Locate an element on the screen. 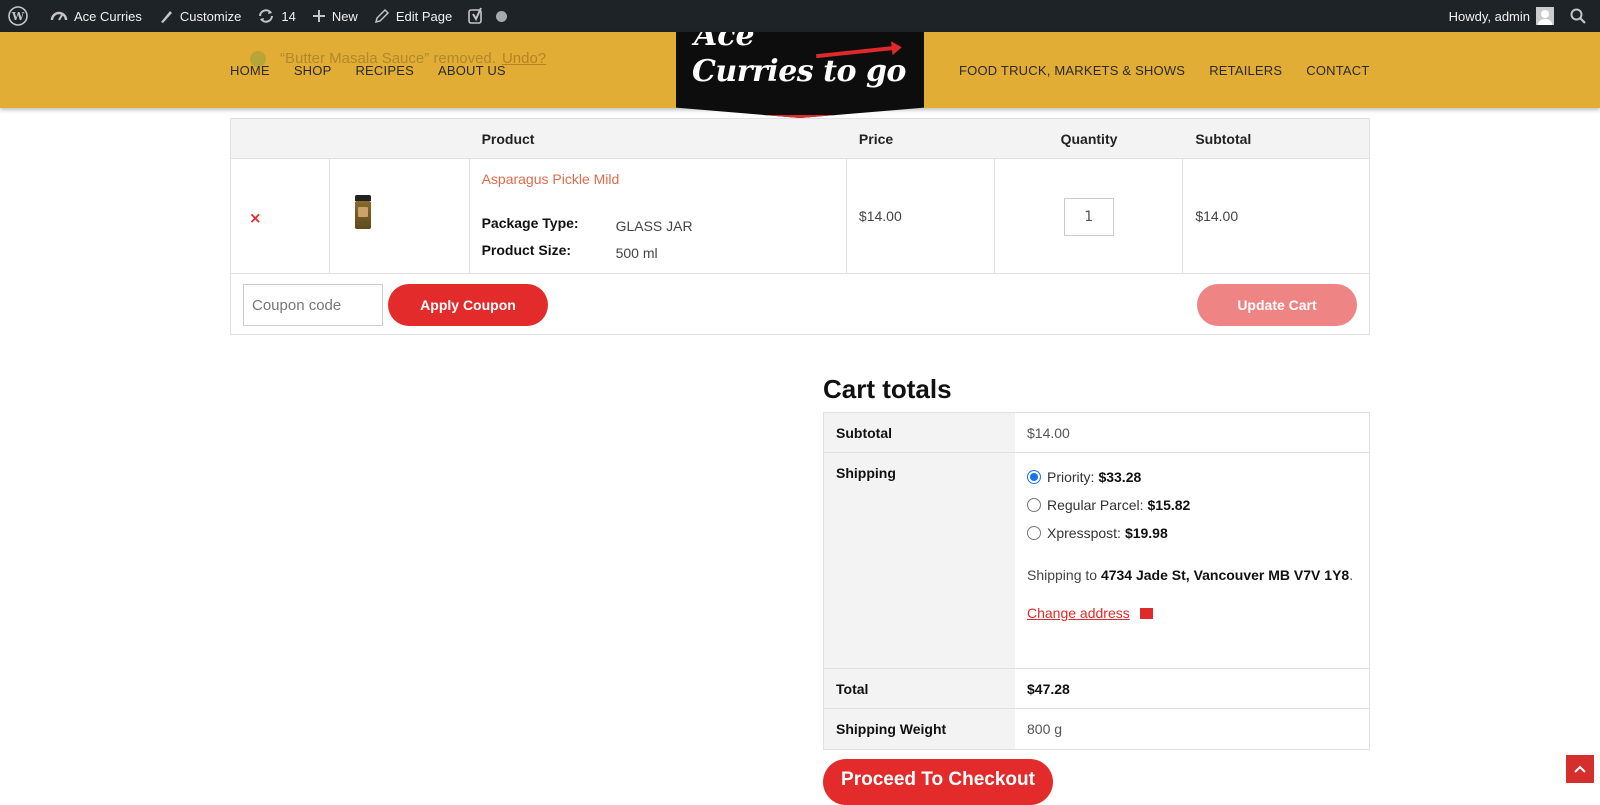 This screenshot has width=1600, height=805. product-thumbnail is located at coordinates (362, 212).